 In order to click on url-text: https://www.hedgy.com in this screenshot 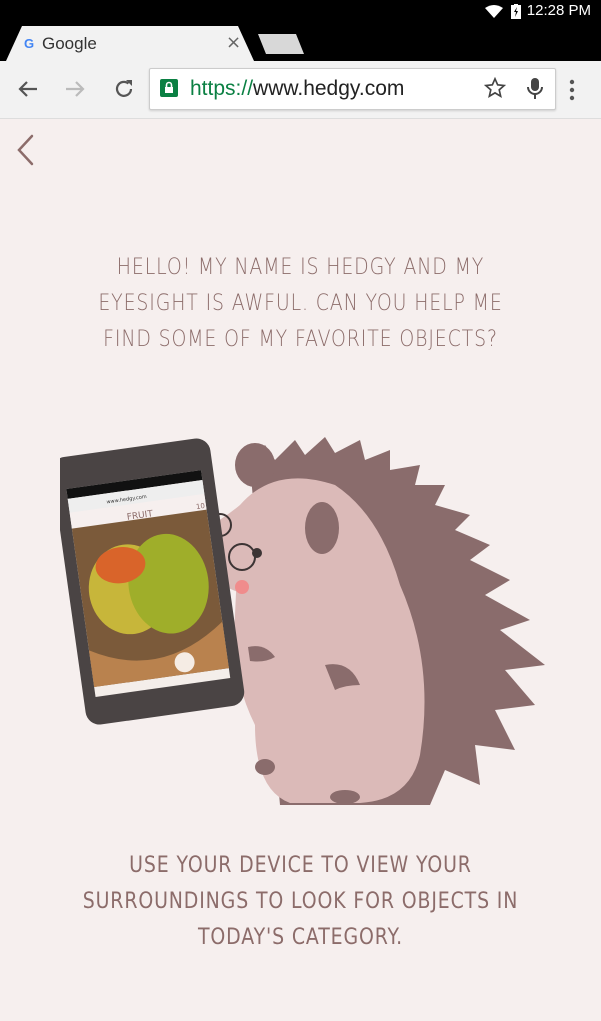, I will do `click(297, 89)`.